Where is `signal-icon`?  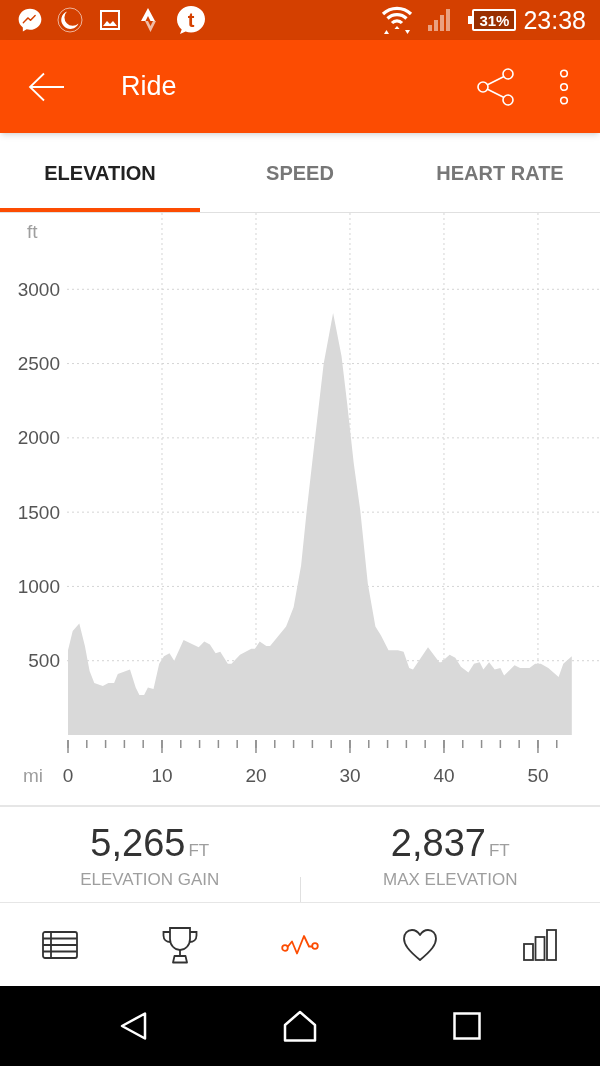 signal-icon is located at coordinates (439, 20).